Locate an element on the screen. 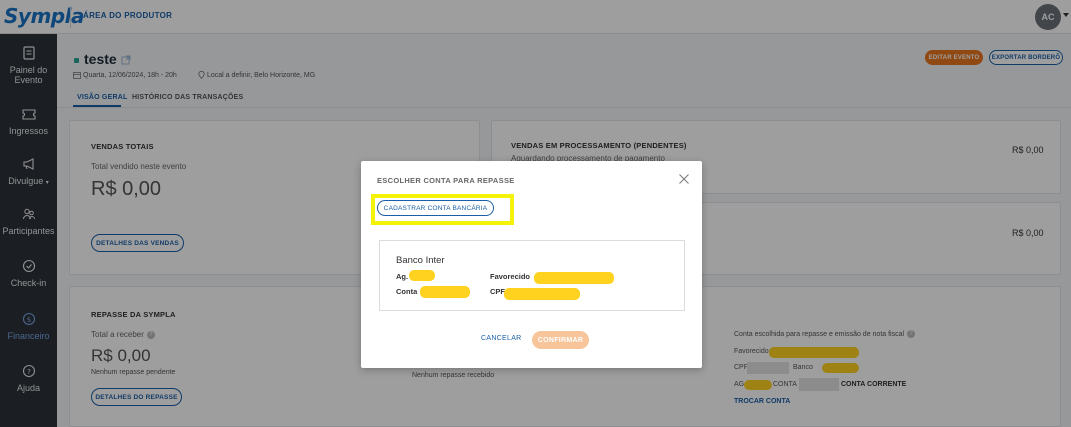  redacted-favorecido is located at coordinates (574, 278).